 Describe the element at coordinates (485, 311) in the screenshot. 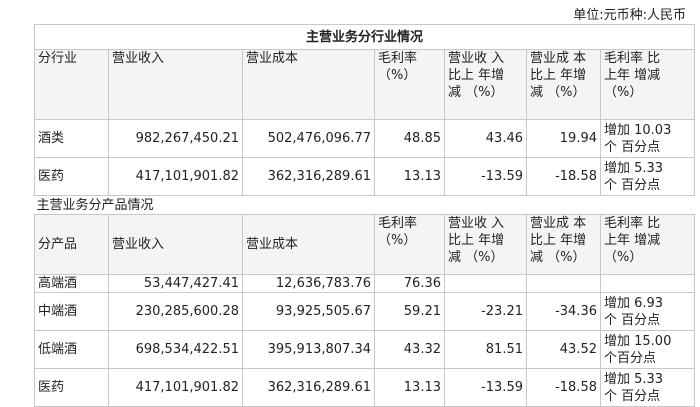

I see `revenue-change-cell: -23.21` at that location.